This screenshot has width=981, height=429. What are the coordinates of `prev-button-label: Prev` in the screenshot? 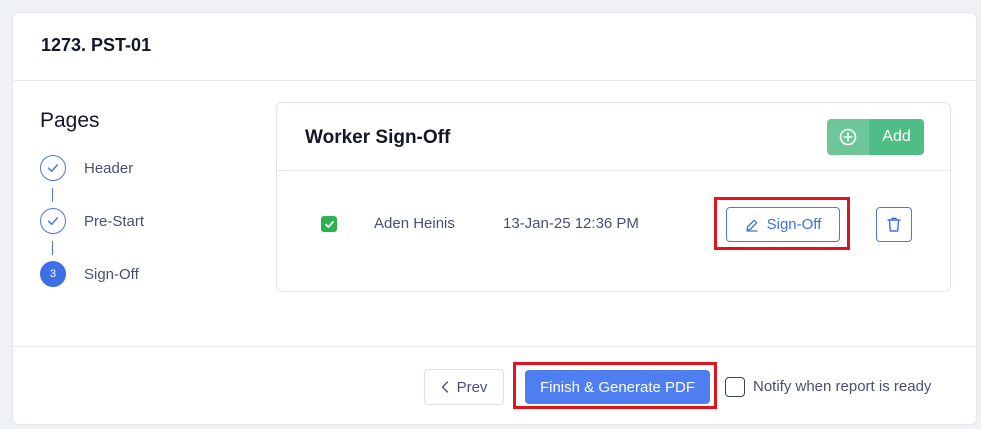 It's located at (472, 387).